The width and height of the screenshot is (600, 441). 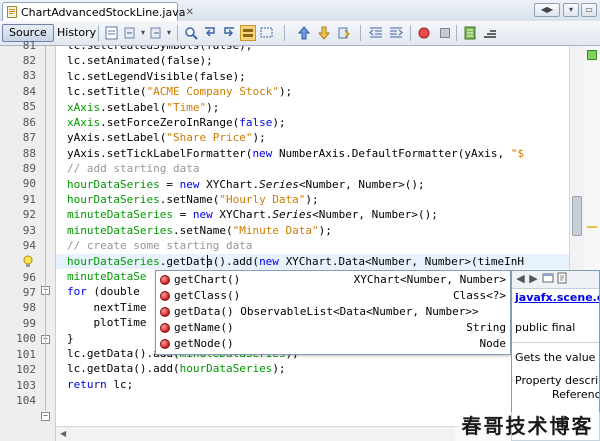 What do you see at coordinates (292, 214) in the screenshot?
I see `code-token: Series` at bounding box center [292, 214].